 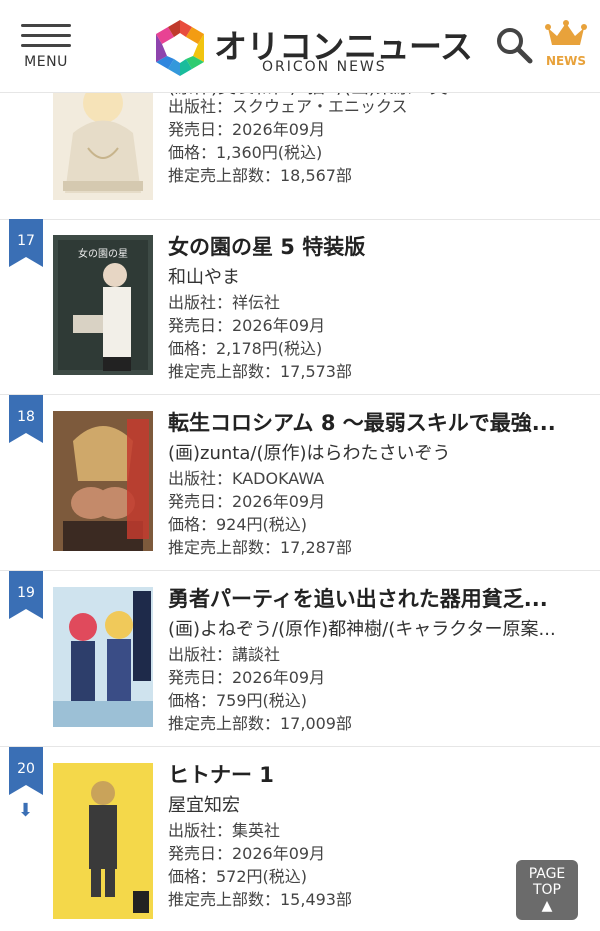 I want to click on menu-button: MENU, so click(x=46, y=47).